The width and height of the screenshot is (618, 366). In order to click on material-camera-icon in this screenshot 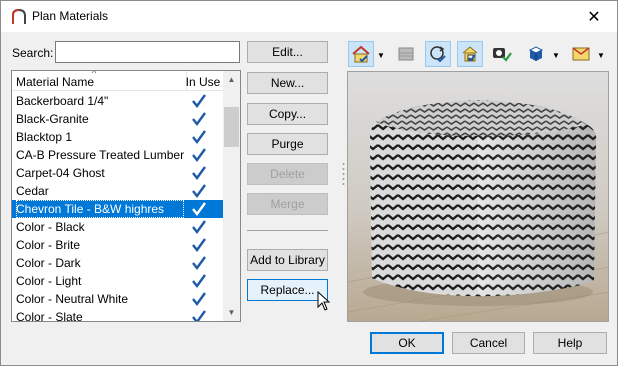, I will do `click(502, 55)`.